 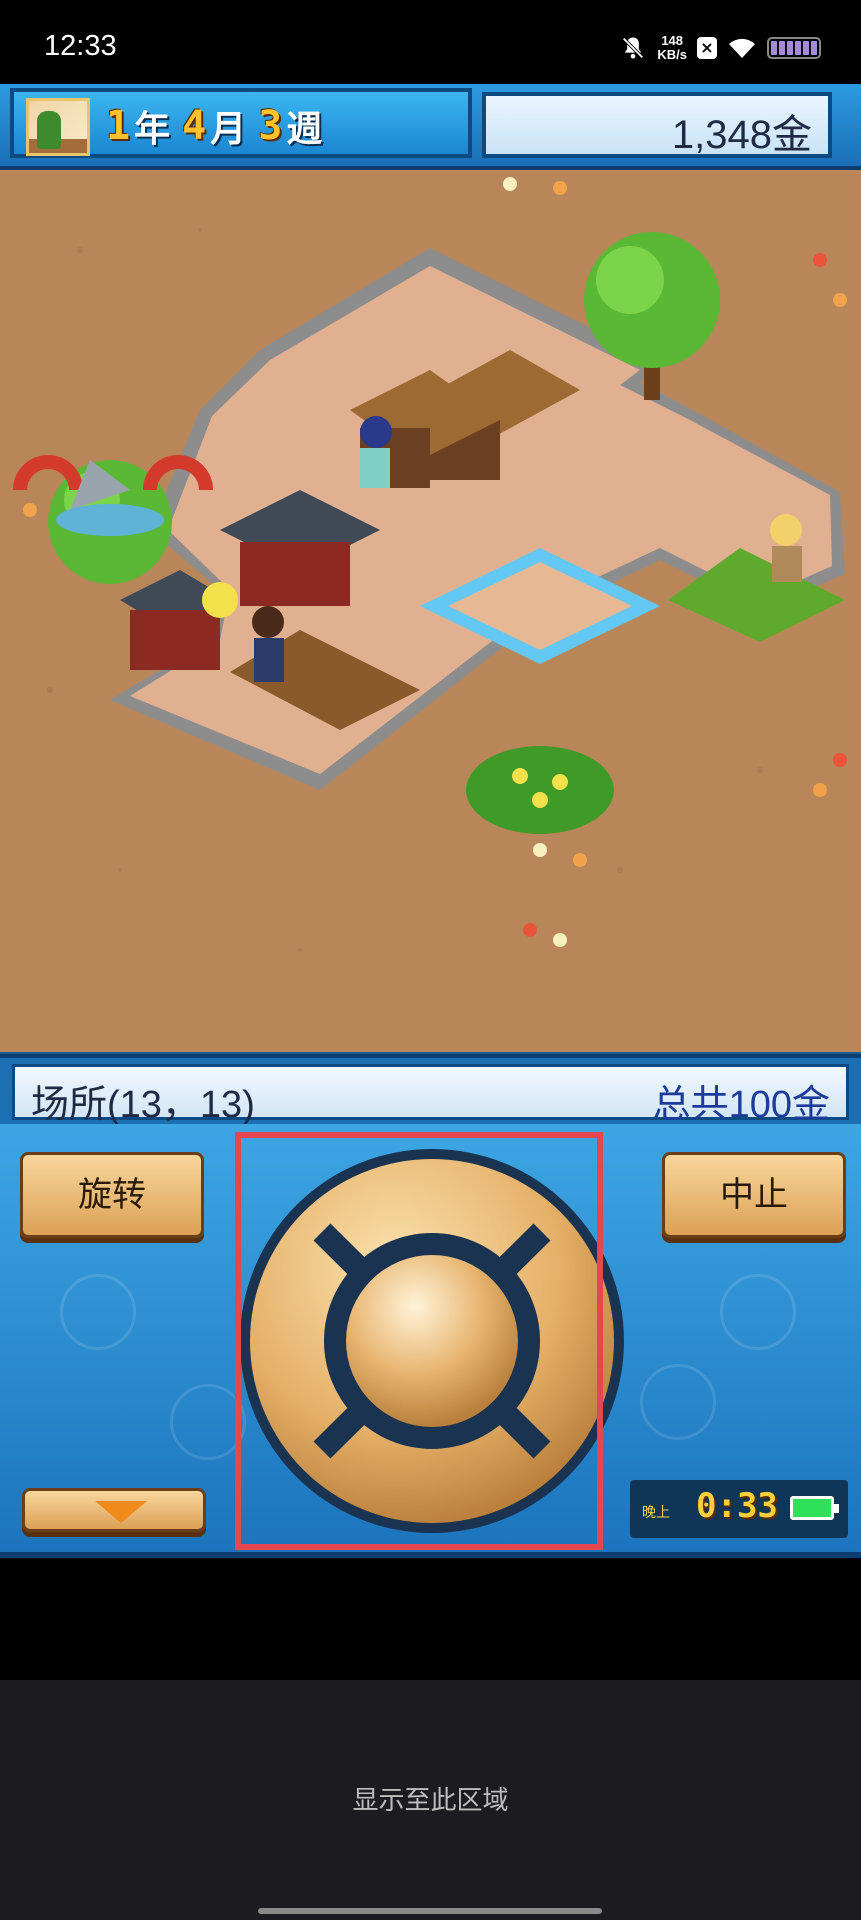 I want to click on network-speed-unit: KB/s, so click(x=672, y=54).